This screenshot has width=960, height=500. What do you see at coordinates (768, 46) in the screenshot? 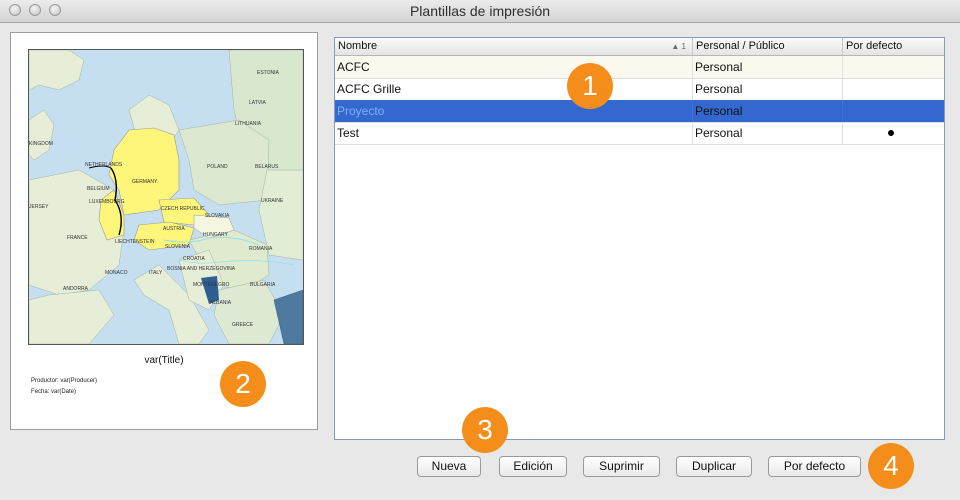
I see `column-header-scope: Personal / Público` at bounding box center [768, 46].